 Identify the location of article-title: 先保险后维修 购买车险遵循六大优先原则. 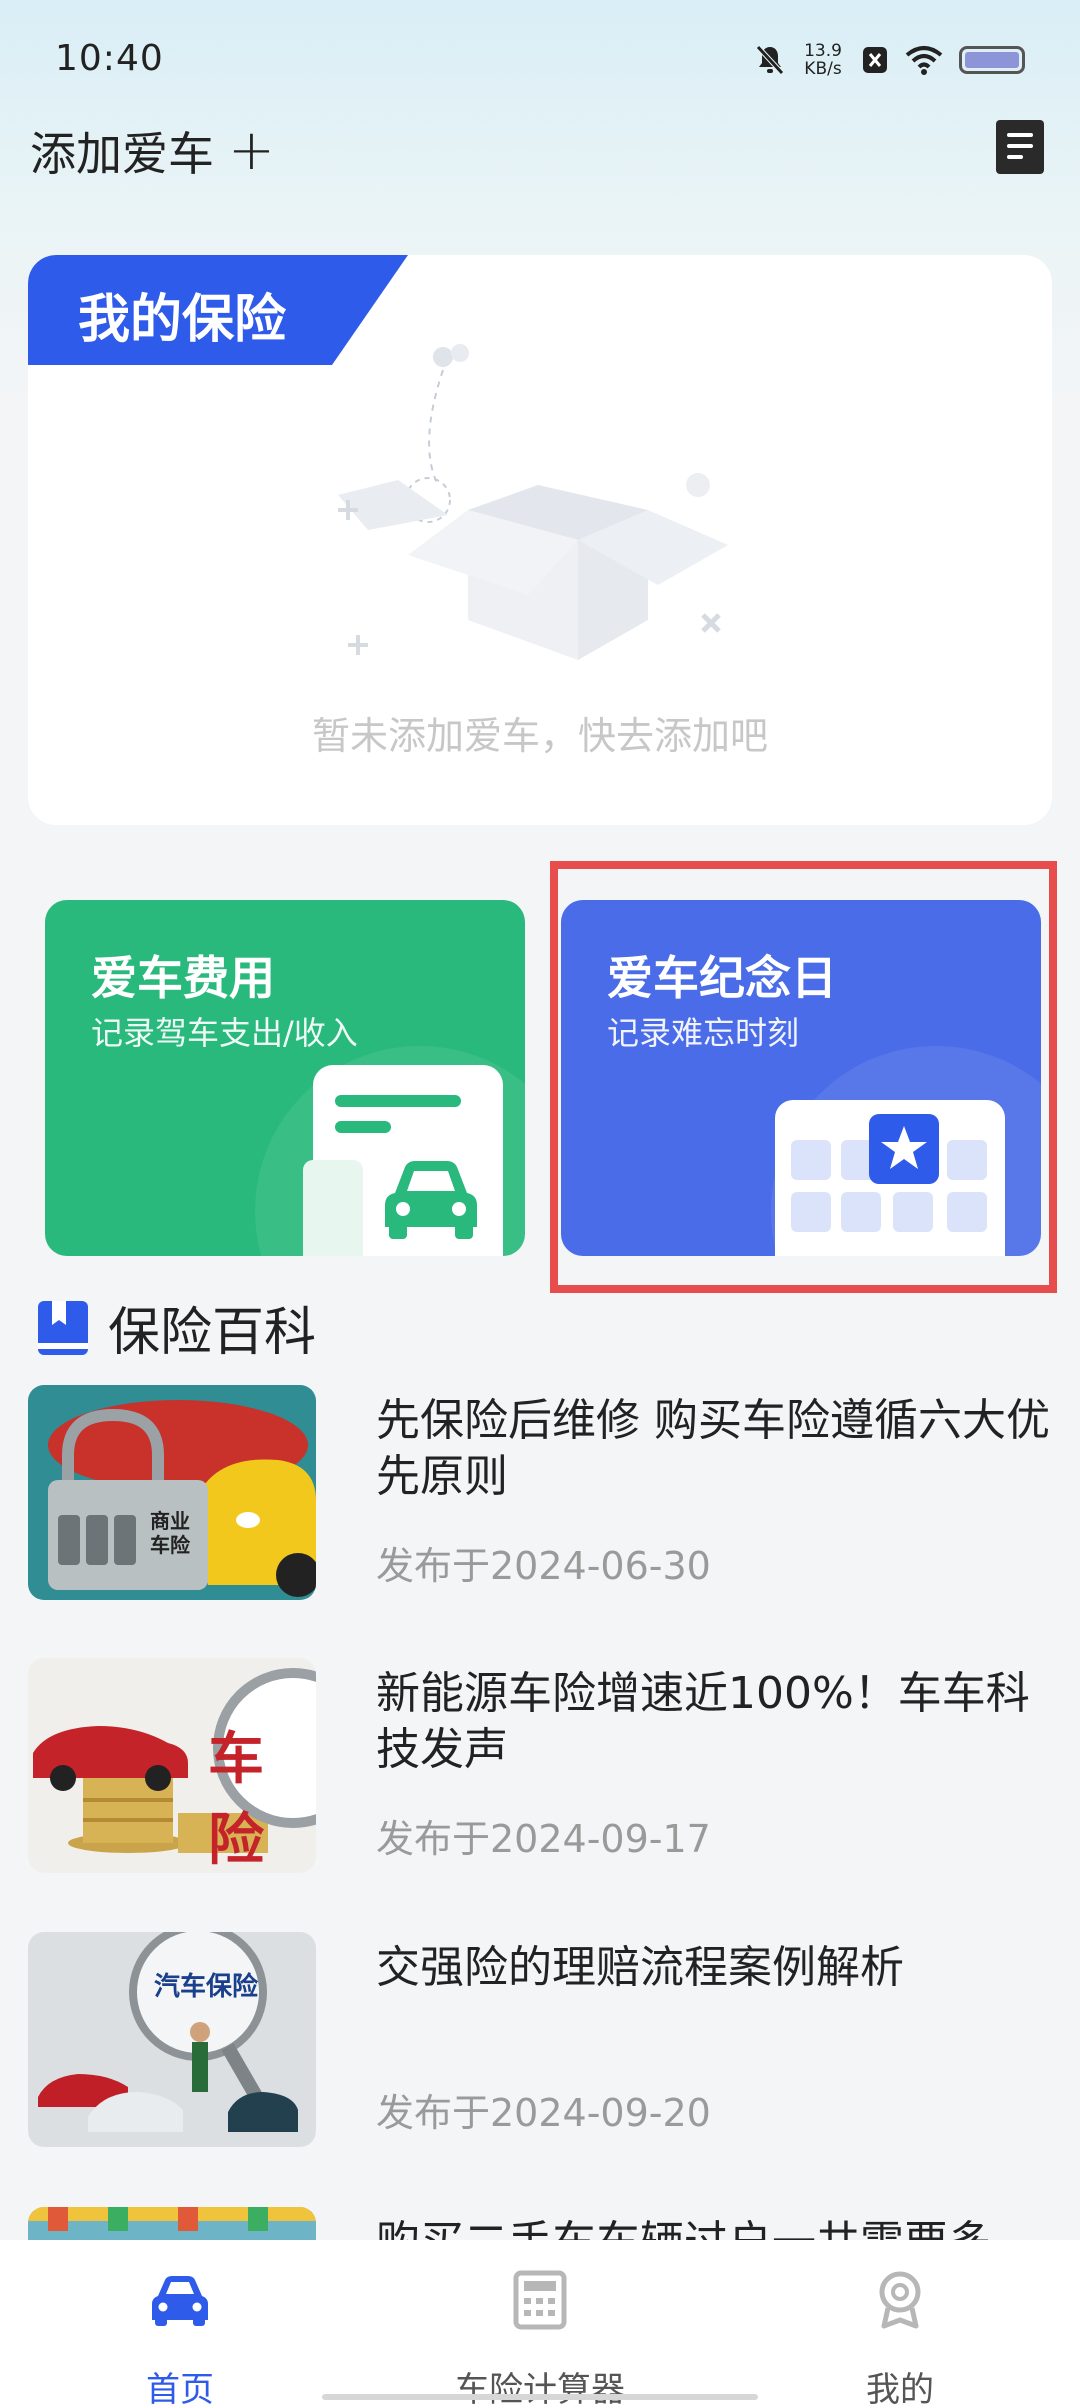
(713, 1448).